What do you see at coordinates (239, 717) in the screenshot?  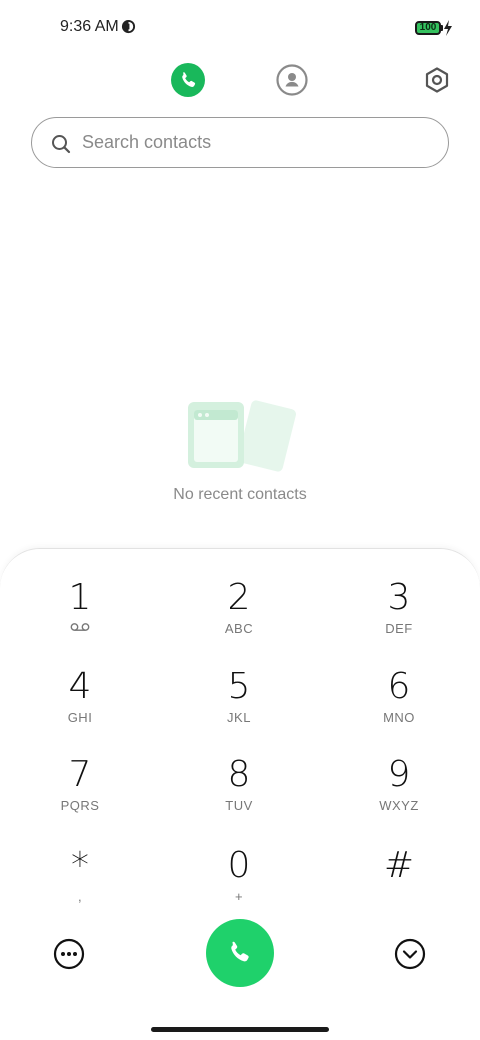 I see `key-letters: JKL` at bounding box center [239, 717].